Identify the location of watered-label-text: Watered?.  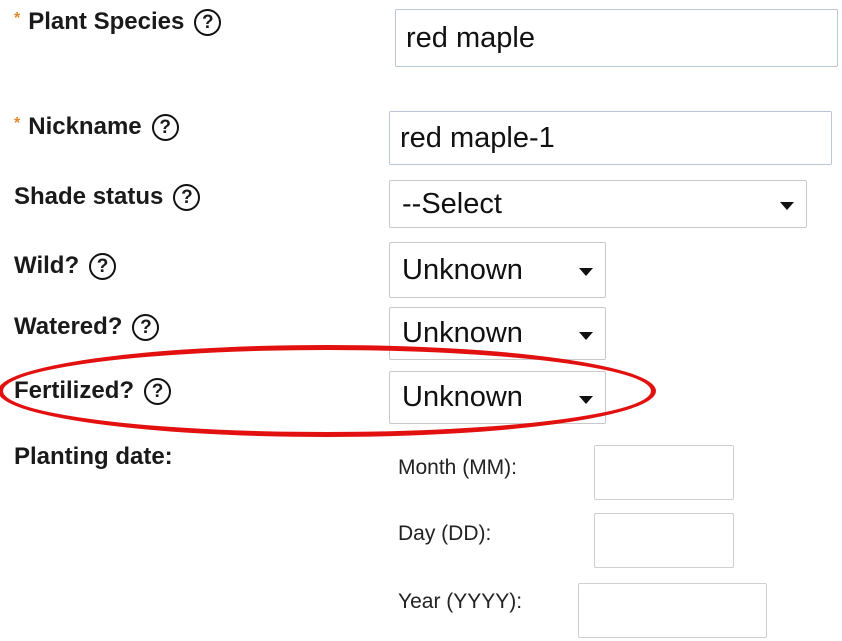
(68, 326).